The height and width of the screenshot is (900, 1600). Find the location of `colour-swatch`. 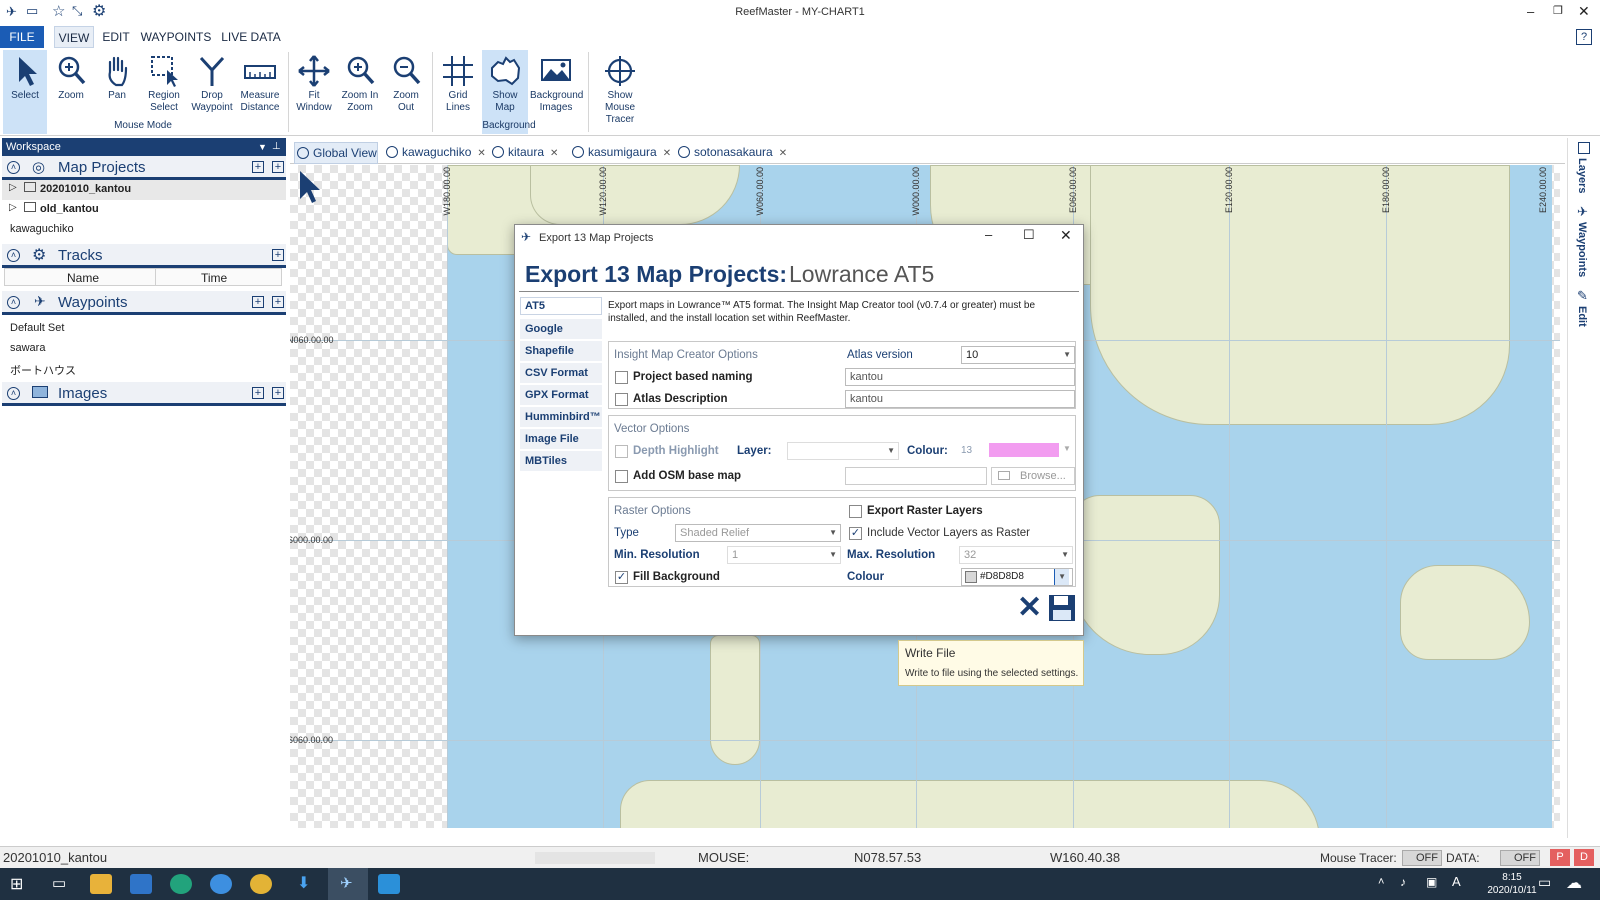

colour-swatch is located at coordinates (1024, 450).